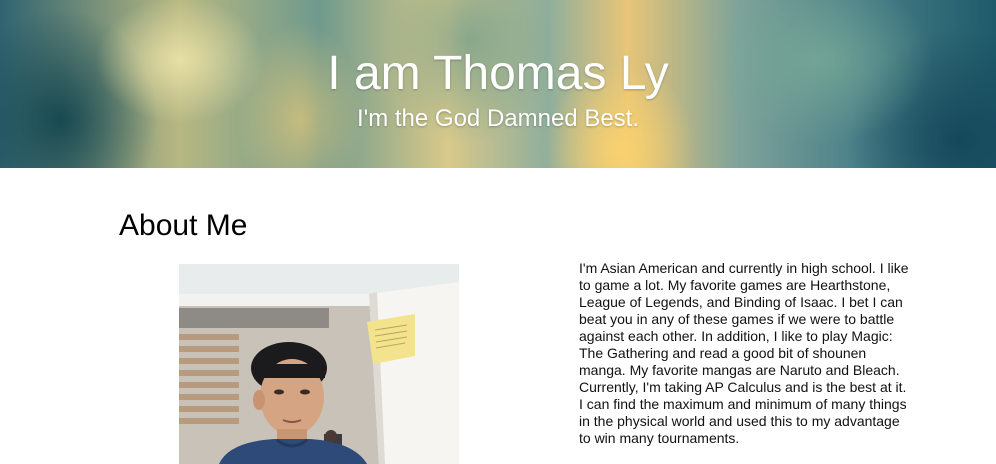 Image resolution: width=996 pixels, height=464 pixels. Describe the element at coordinates (498, 118) in the screenshot. I see `page-subtitle: I'm the God Damned Best.` at that location.